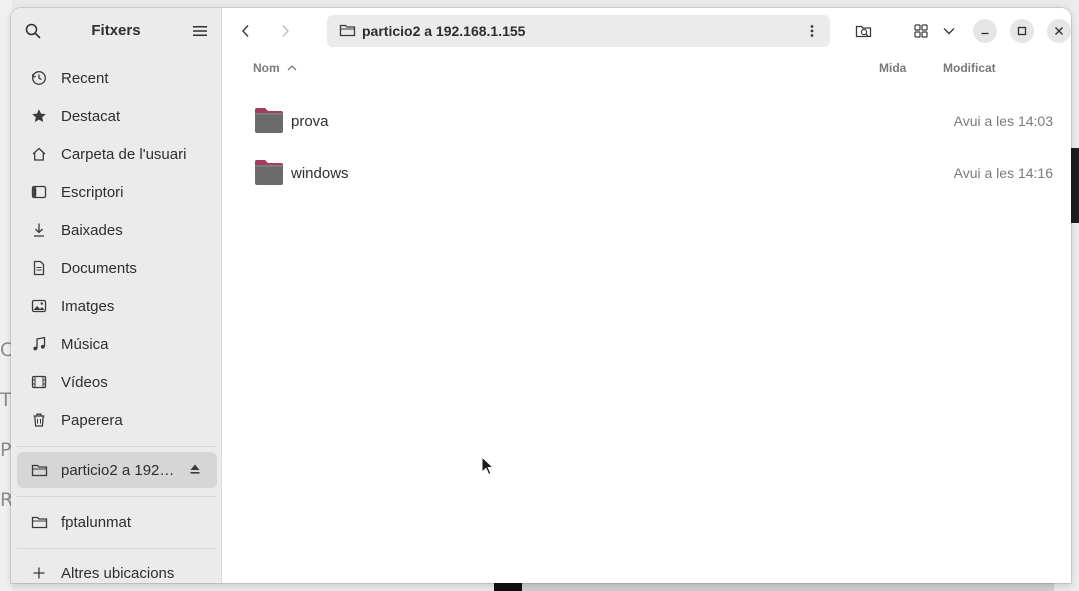 The height and width of the screenshot is (591, 1079). I want to click on desktop-background-right, so click(1074, 295).